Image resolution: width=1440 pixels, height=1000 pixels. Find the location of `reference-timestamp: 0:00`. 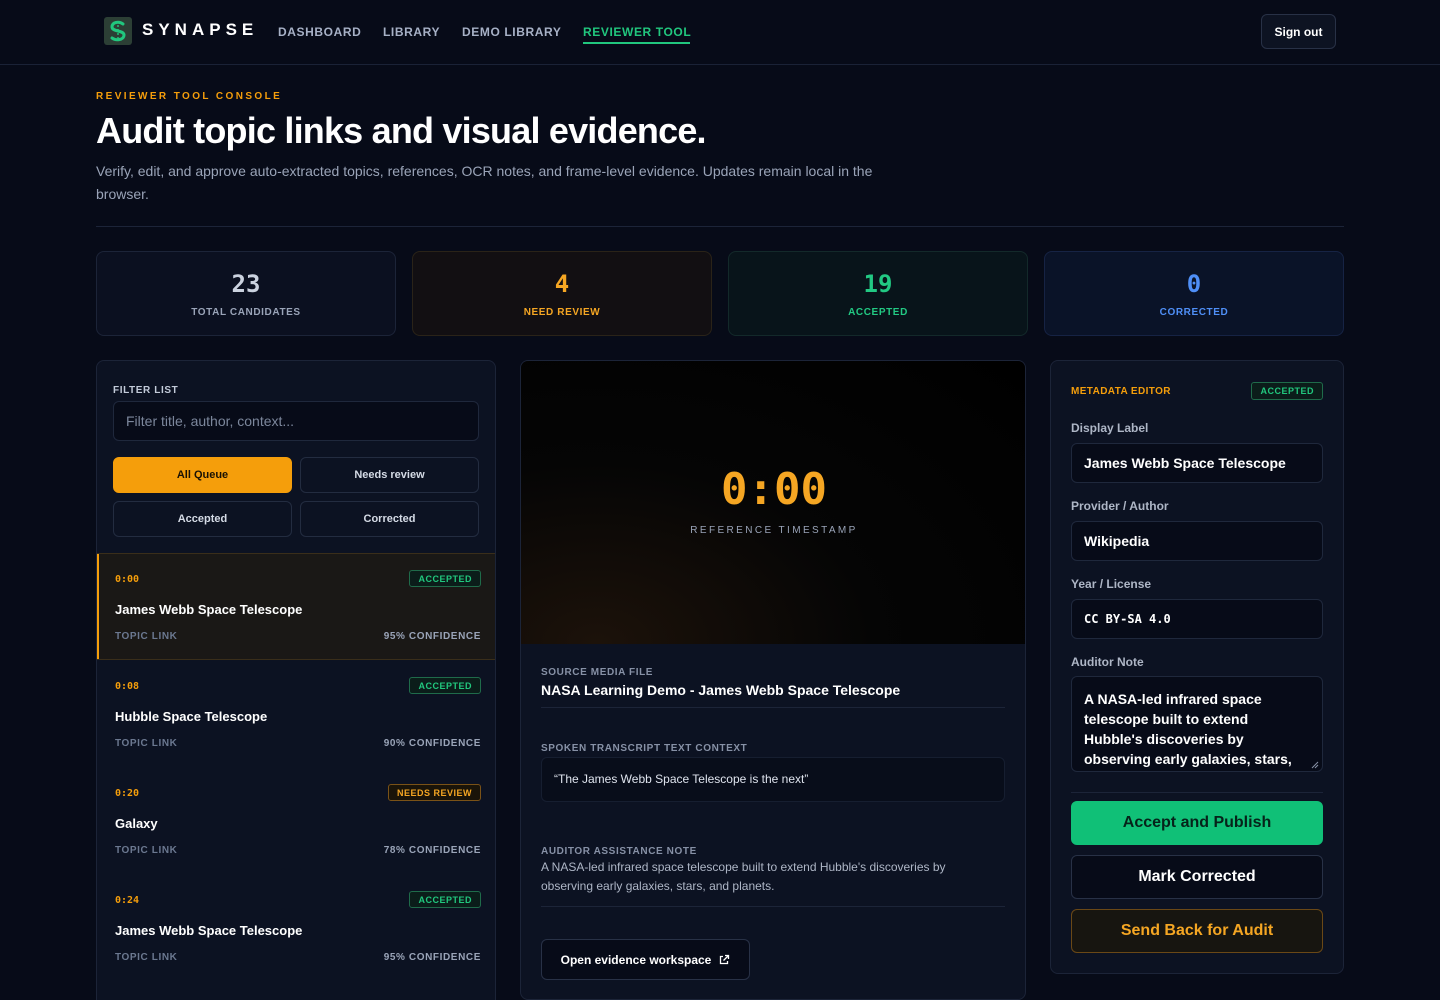

reference-timestamp: 0:00 is located at coordinates (774, 489).